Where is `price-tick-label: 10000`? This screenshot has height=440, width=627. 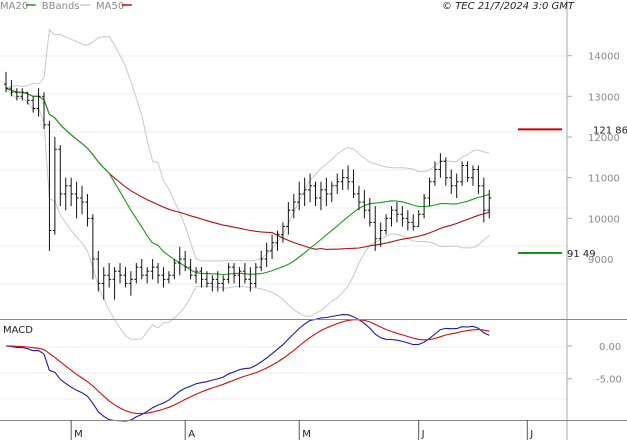 price-tick-label: 10000 is located at coordinates (604, 219).